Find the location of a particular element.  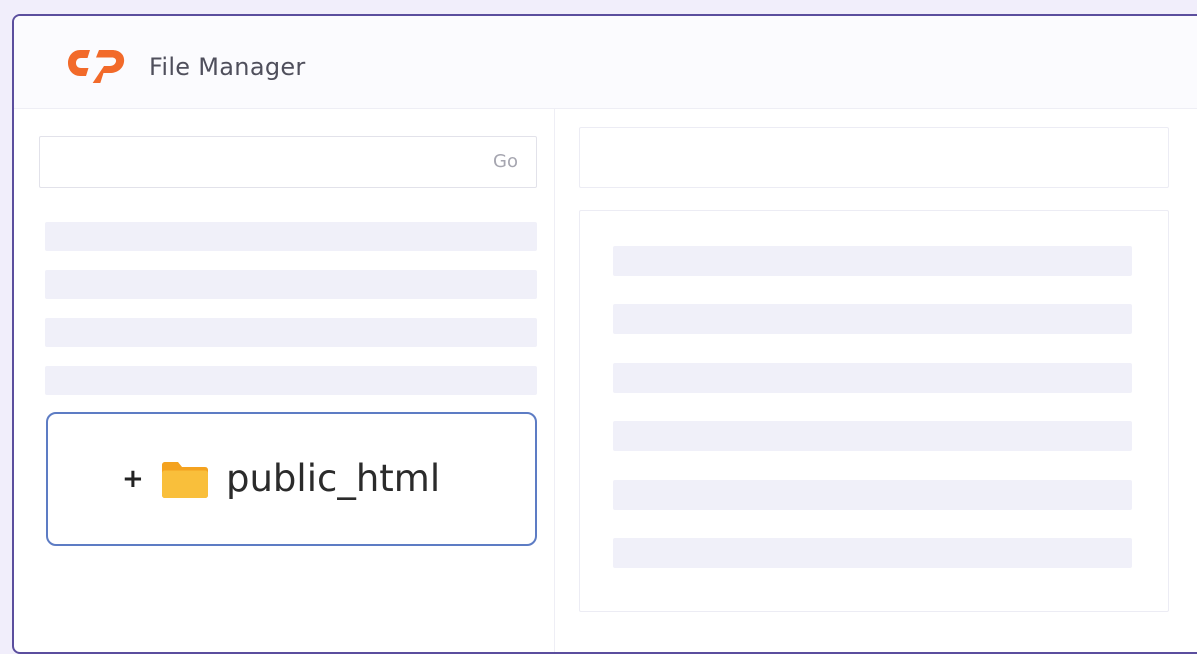

folder-icon is located at coordinates (185, 480).